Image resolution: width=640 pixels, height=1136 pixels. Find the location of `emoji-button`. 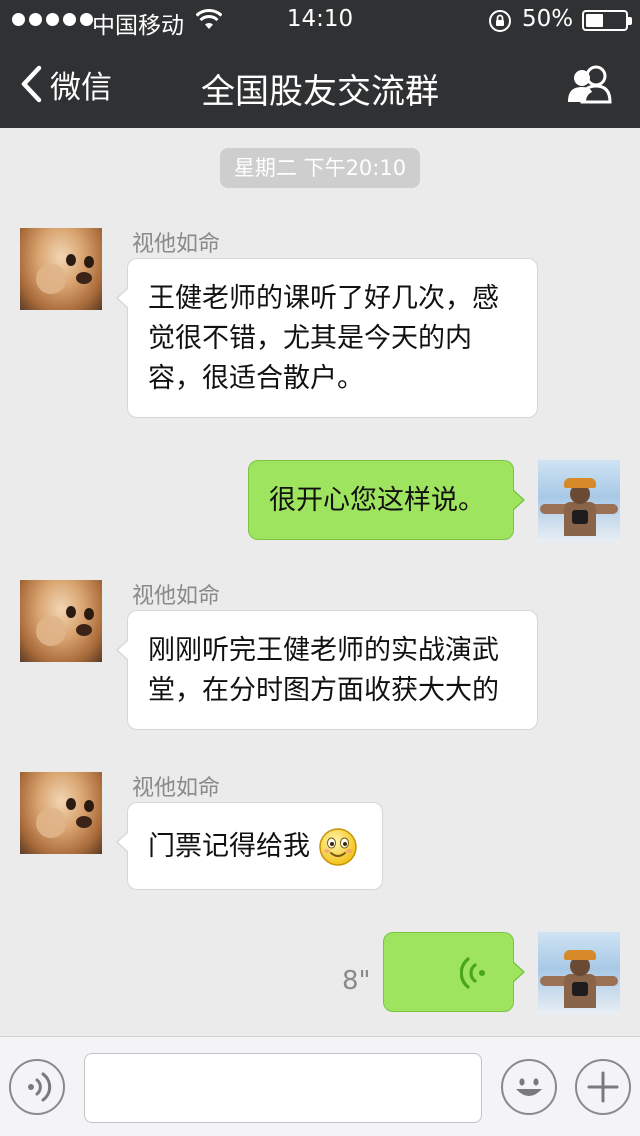

emoji-button is located at coordinates (529, 1087).